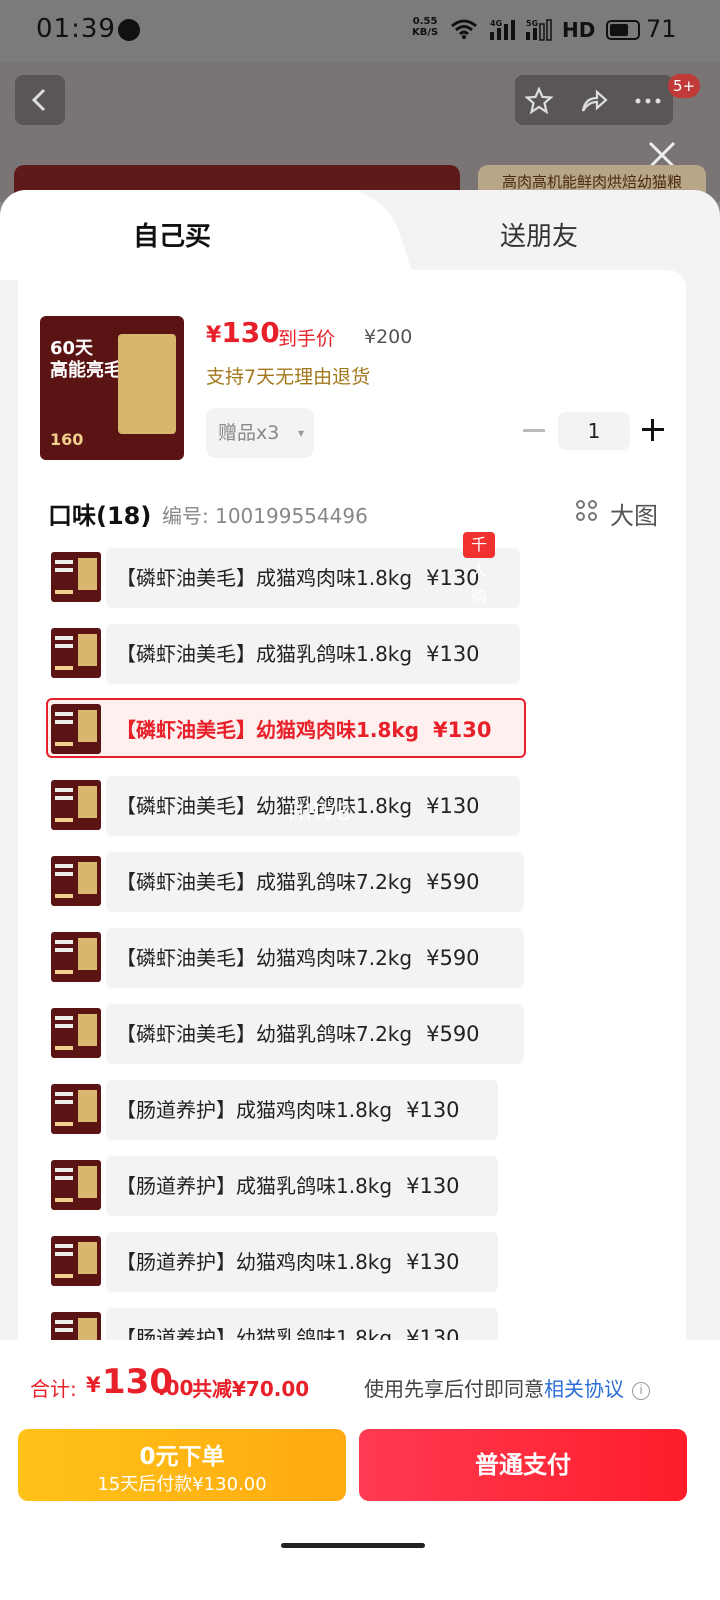 The height and width of the screenshot is (1600, 720). I want to click on variant-name: 【磷虾油美毛】成猫乳鸽味1.8kg, so click(264, 654).